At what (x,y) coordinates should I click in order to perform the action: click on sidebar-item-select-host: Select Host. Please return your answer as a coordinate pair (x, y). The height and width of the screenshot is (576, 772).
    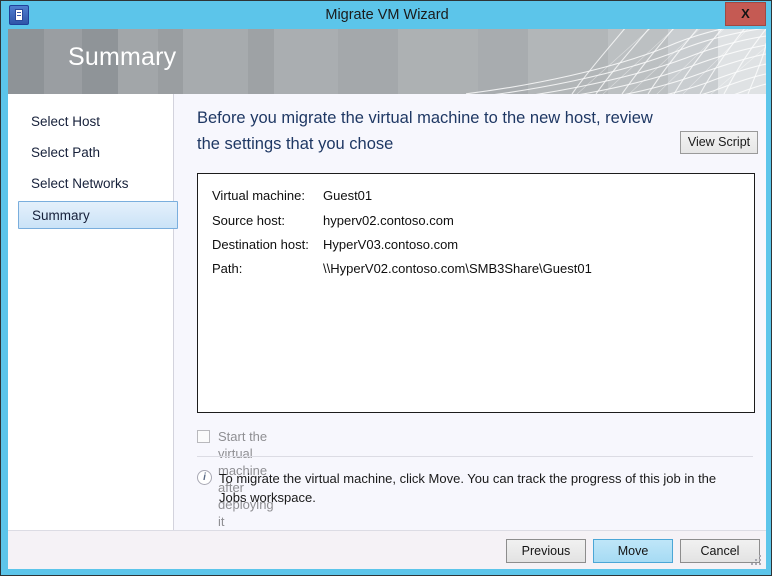
    Looking at the image, I should click on (98, 122).